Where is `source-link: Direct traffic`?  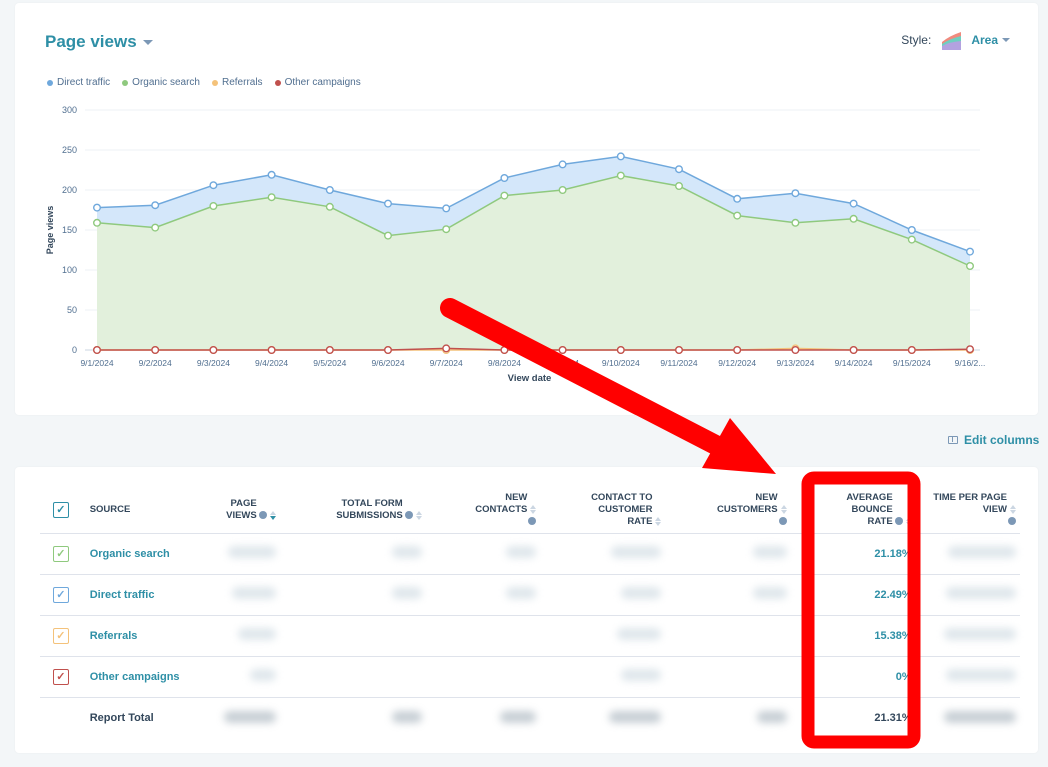 source-link: Direct traffic is located at coordinates (139, 595).